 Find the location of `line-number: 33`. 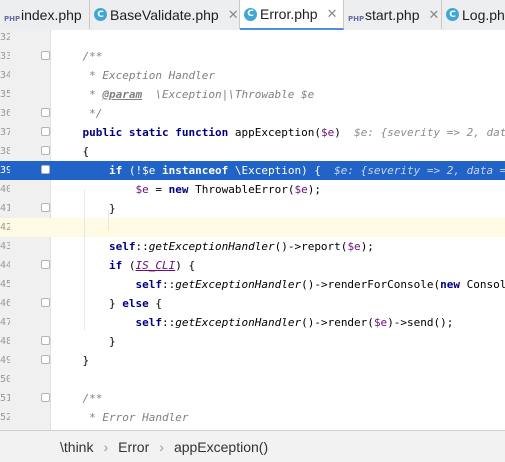

line-number: 33 is located at coordinates (5, 56).